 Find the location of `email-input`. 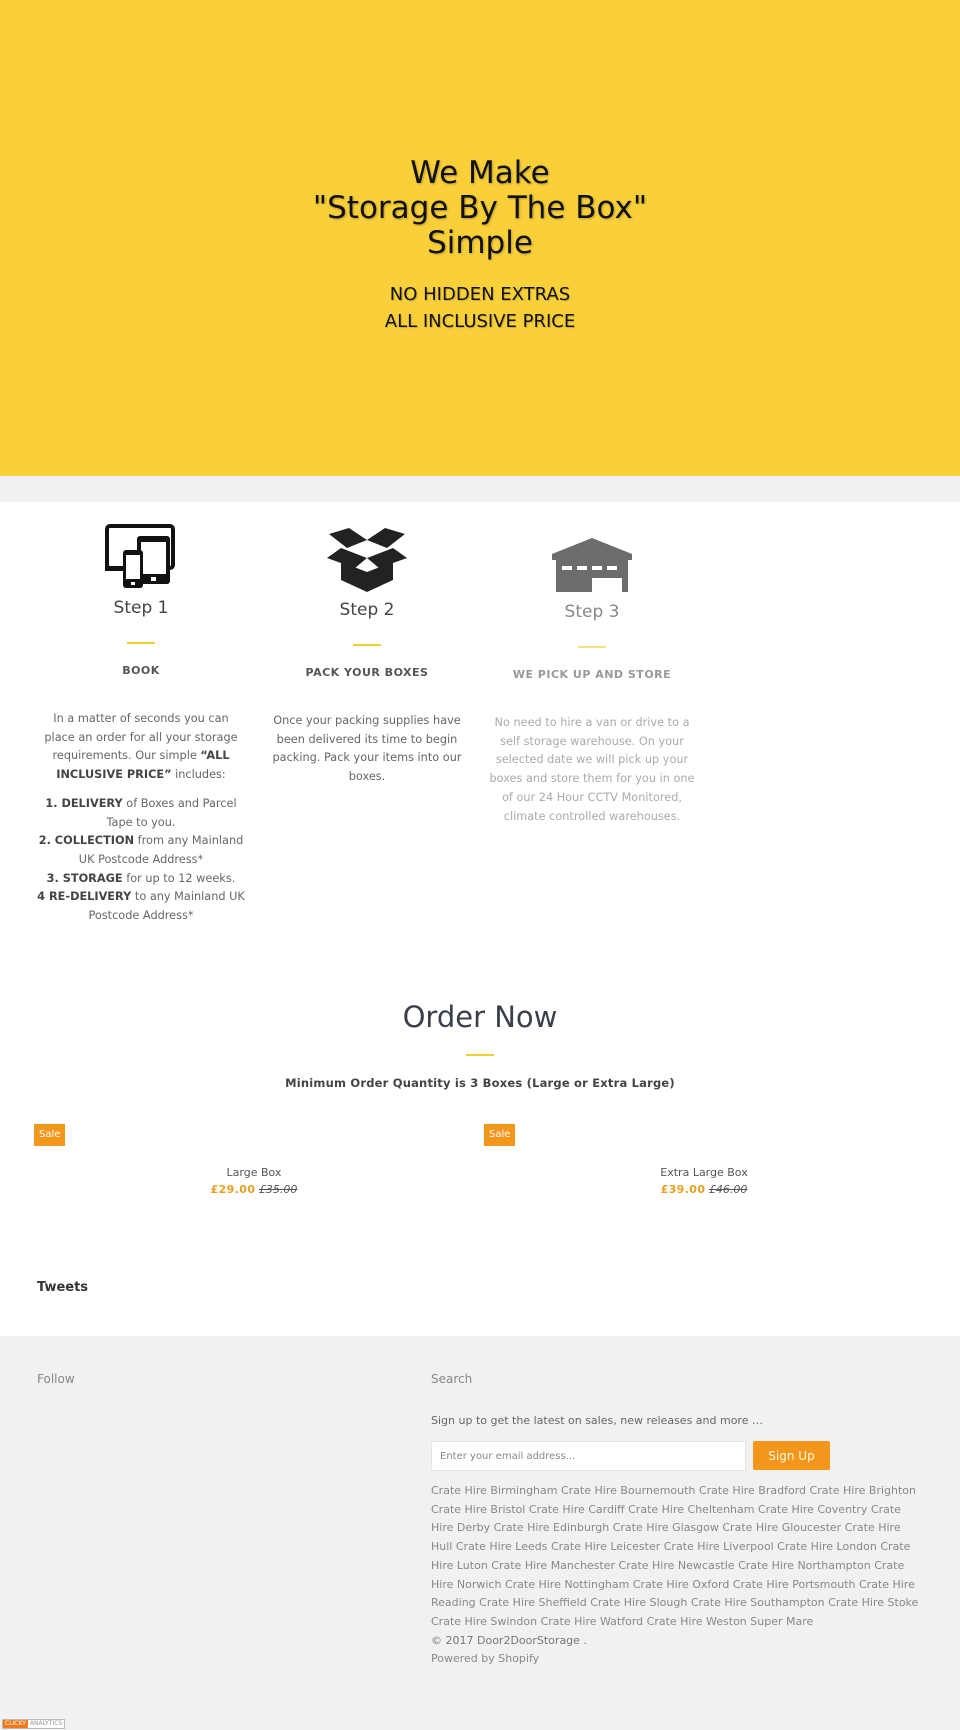

email-input is located at coordinates (588, 1456).